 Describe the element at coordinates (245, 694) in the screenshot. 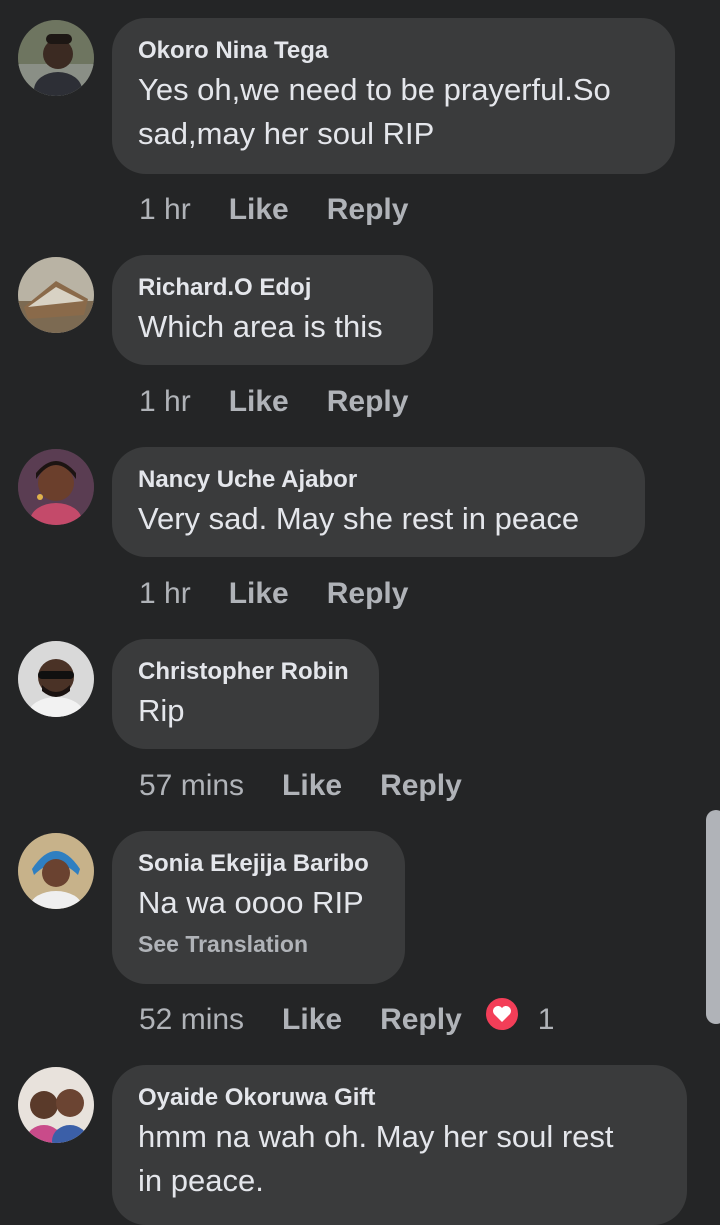

I see `comment-bubble: Christopher Robin Rip` at that location.